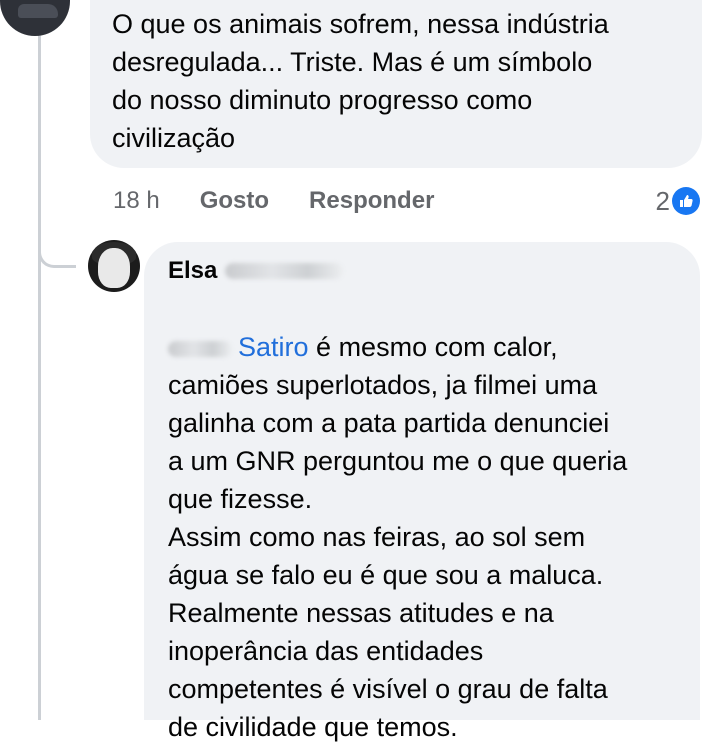  I want to click on reaction-summary: 2, so click(678, 201).